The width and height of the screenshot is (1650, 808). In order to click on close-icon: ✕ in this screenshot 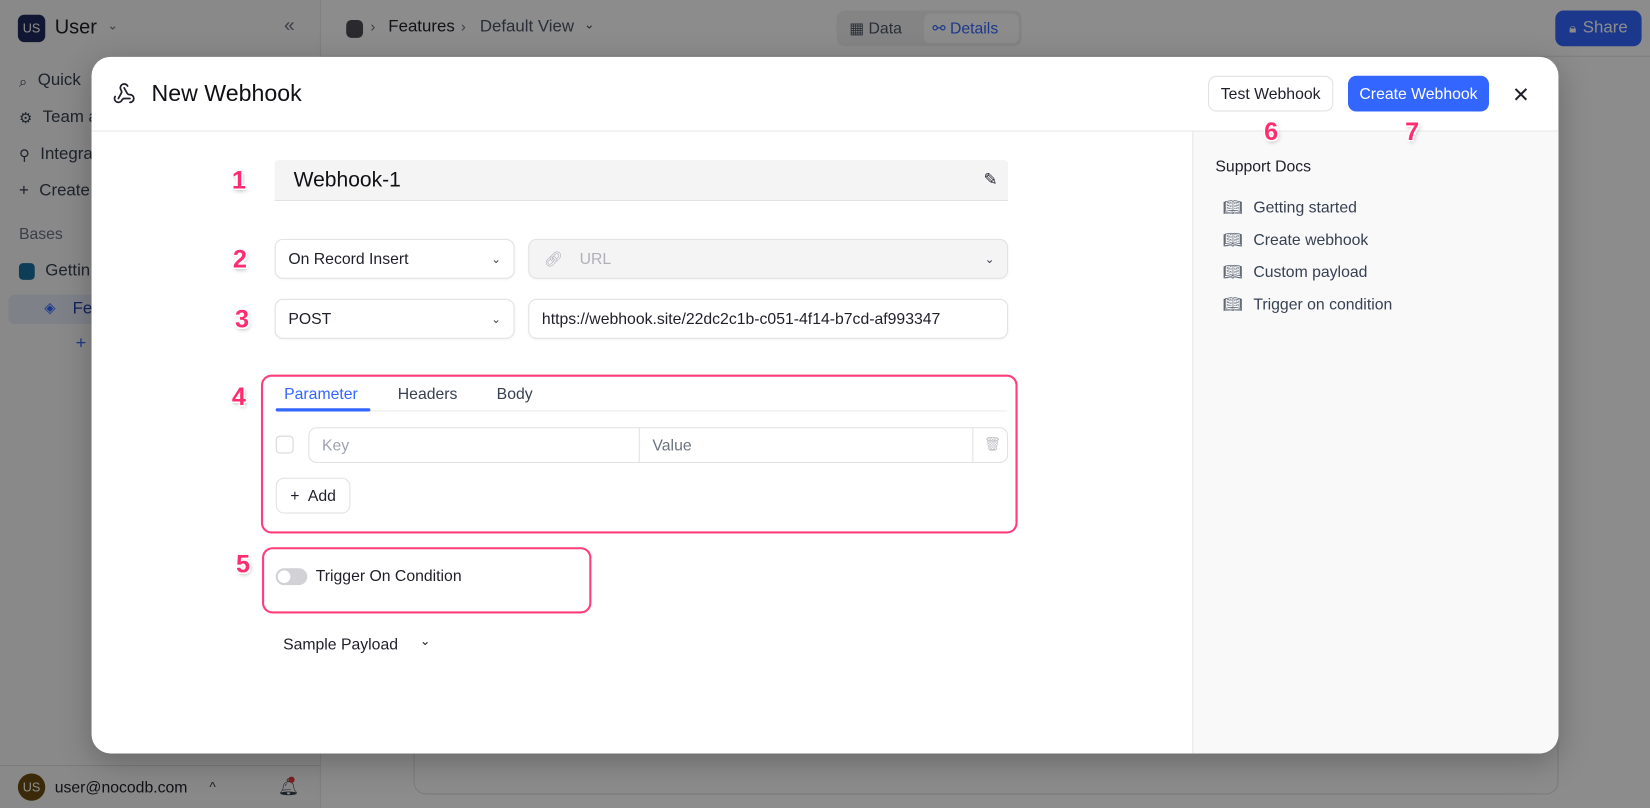, I will do `click(1521, 95)`.